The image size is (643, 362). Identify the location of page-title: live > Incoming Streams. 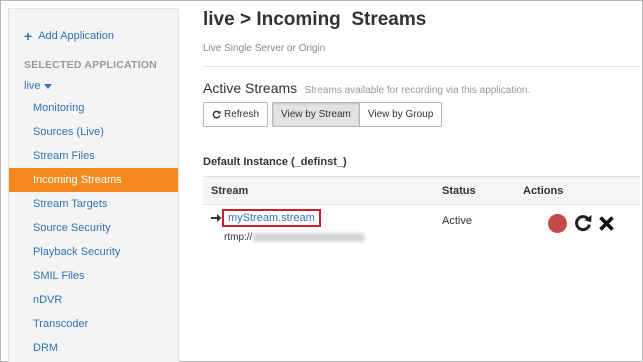
(315, 19).